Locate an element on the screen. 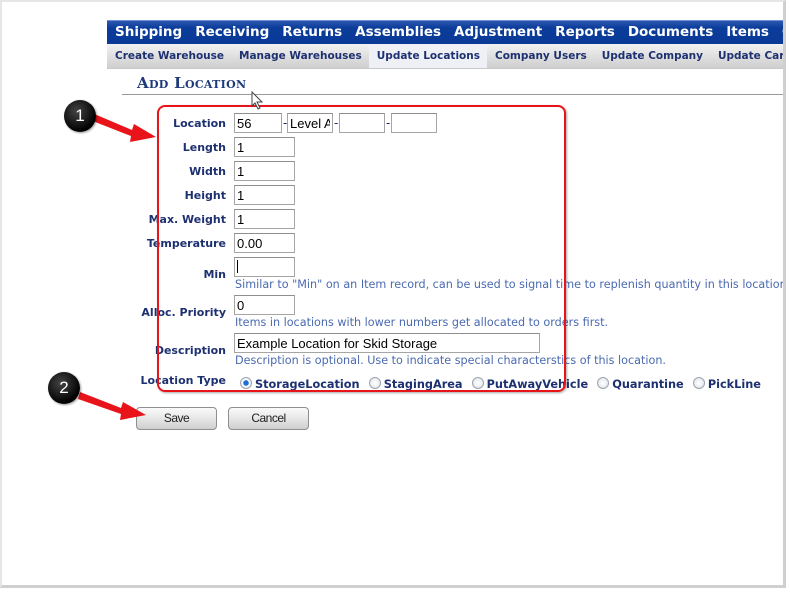  callout-badge-2: 2 is located at coordinates (64, 388).